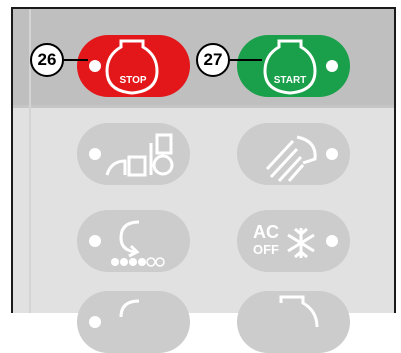 The width and height of the screenshot is (401, 353). Describe the element at coordinates (139, 155) in the screenshot. I see `harvester-icon` at that location.